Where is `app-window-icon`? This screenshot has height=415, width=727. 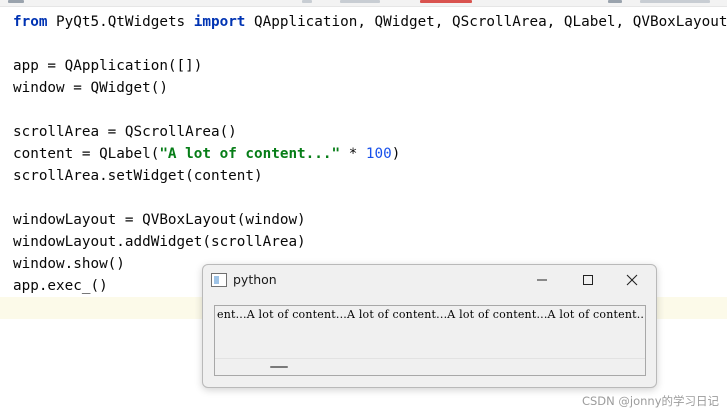
app-window-icon is located at coordinates (219, 280).